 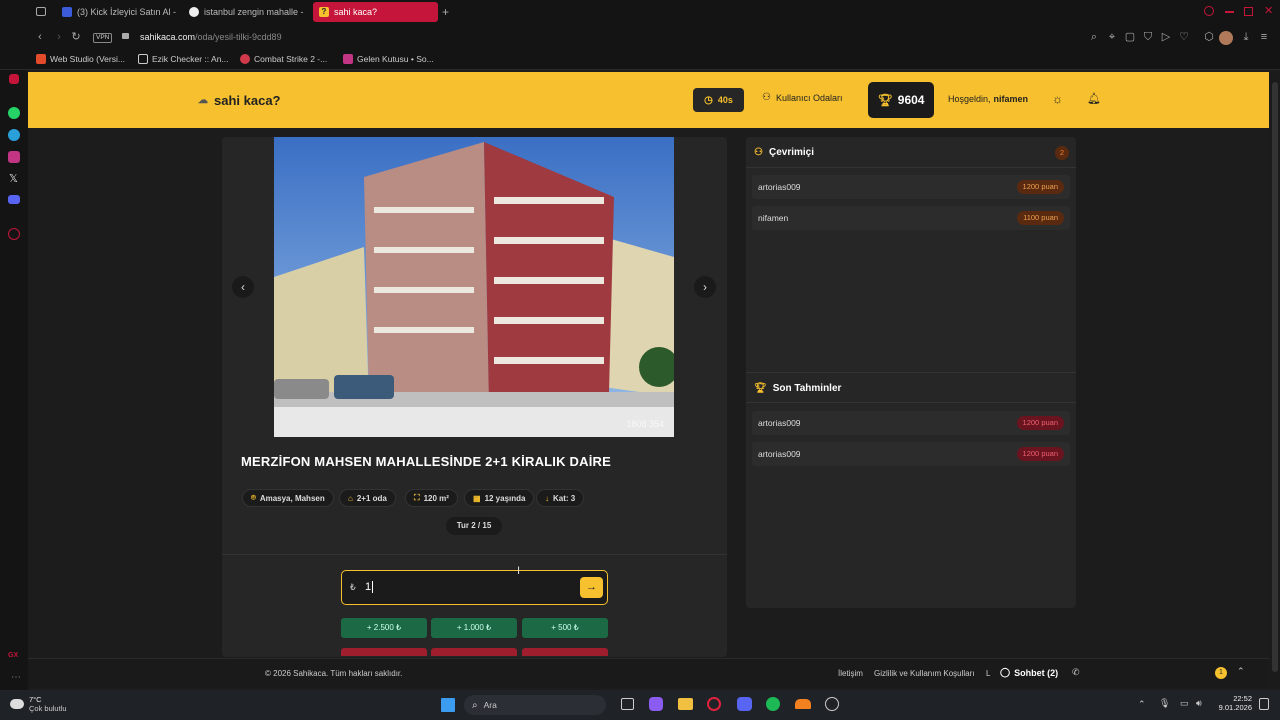 What do you see at coordinates (1130, 37) in the screenshot?
I see `screenshot-icon: ▢` at bounding box center [1130, 37].